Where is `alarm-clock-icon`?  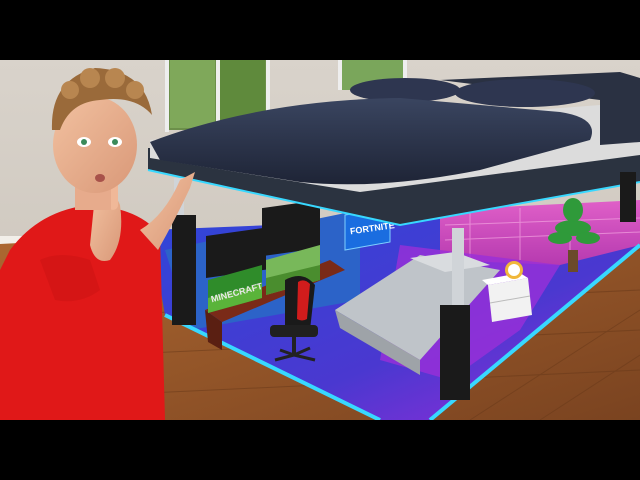 alarm-clock-icon is located at coordinates (514, 270).